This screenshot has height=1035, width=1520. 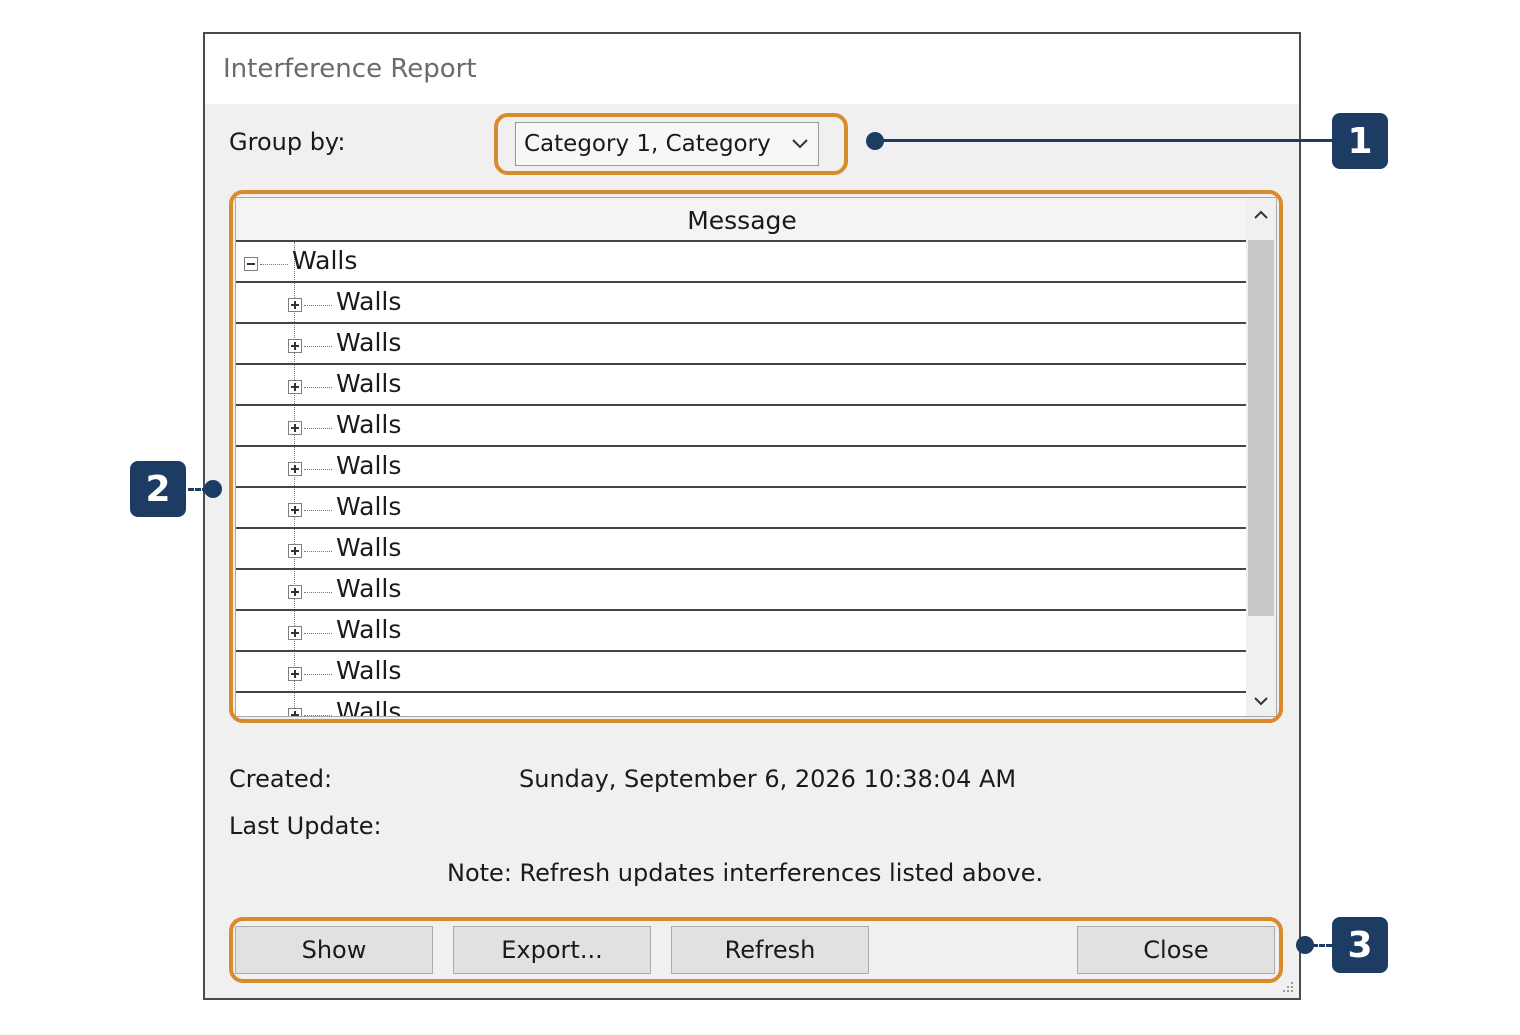 What do you see at coordinates (752, 69) in the screenshot?
I see `title-bar: Interference Report` at bounding box center [752, 69].